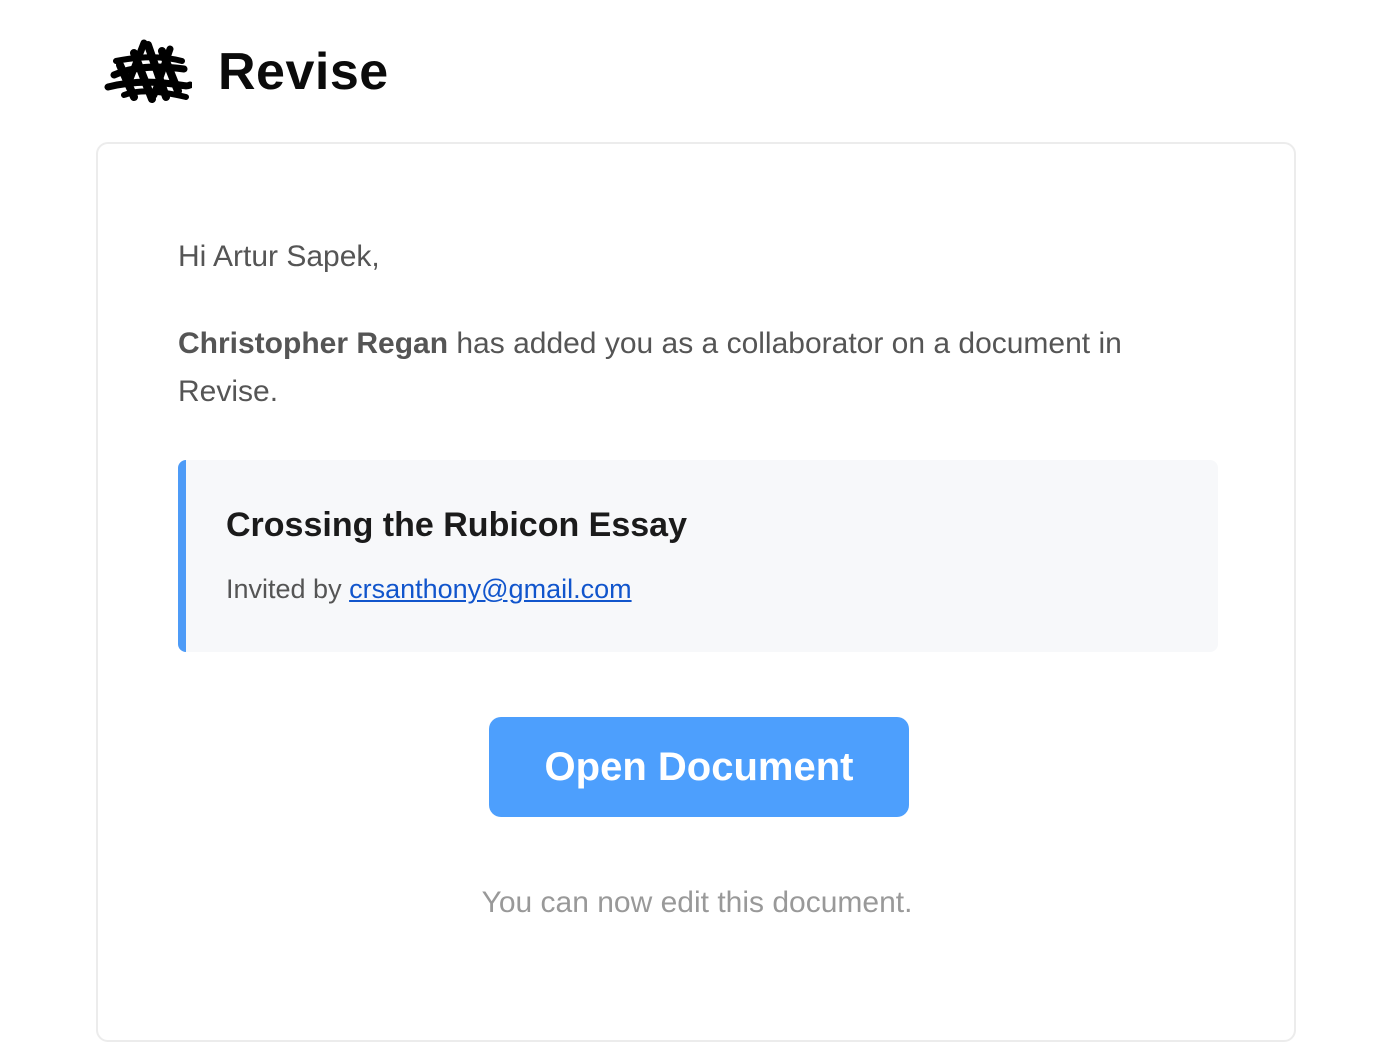 Image resolution: width=1396 pixels, height=1042 pixels. What do you see at coordinates (288, 589) in the screenshot?
I see `invited-by-label: Invited by` at bounding box center [288, 589].